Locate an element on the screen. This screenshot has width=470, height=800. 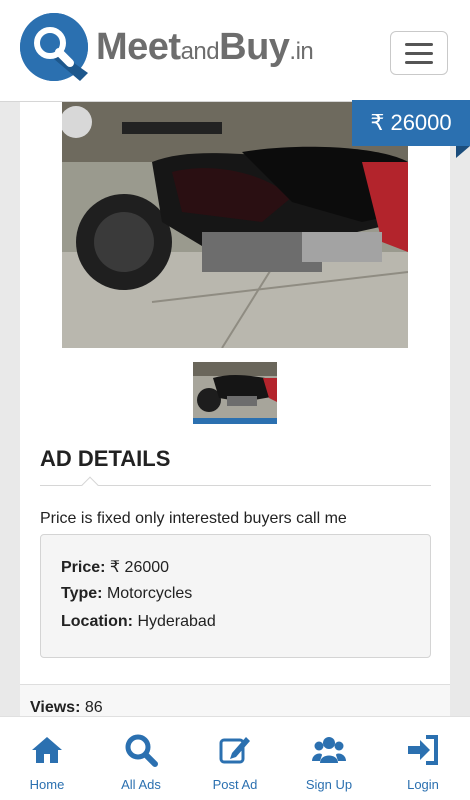
divider-notch is located at coordinates (90, 485).